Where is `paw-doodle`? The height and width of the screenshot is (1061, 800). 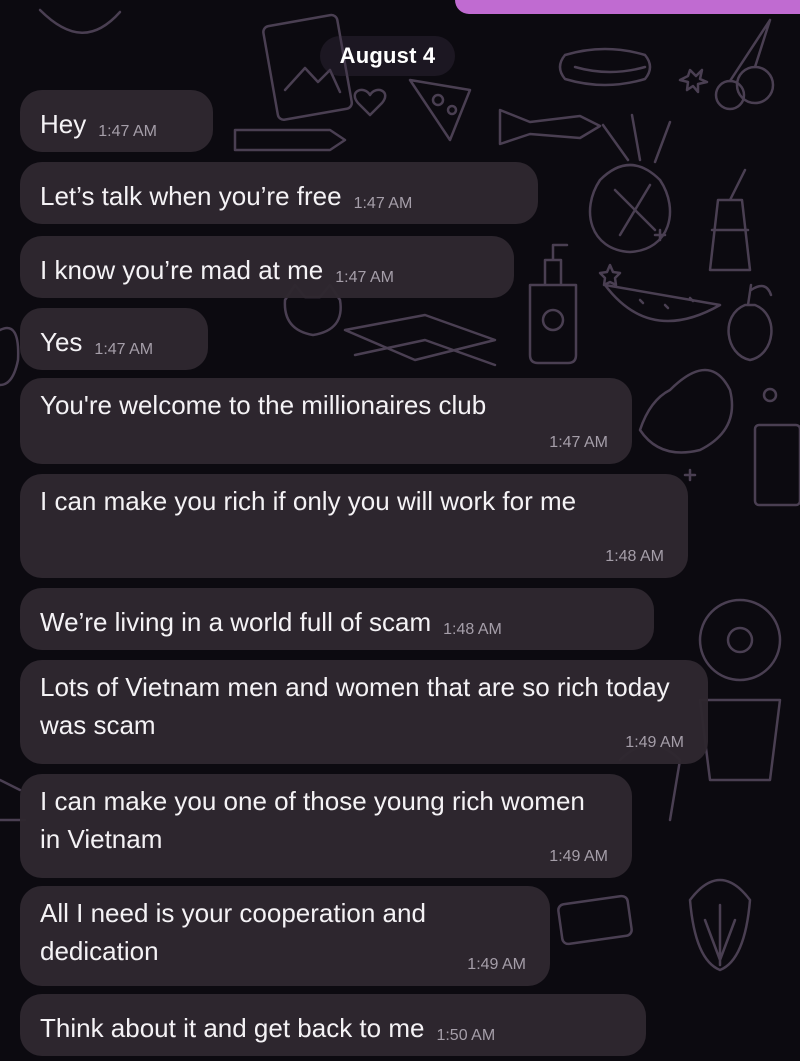
paw-doodle is located at coordinates (770, 395).